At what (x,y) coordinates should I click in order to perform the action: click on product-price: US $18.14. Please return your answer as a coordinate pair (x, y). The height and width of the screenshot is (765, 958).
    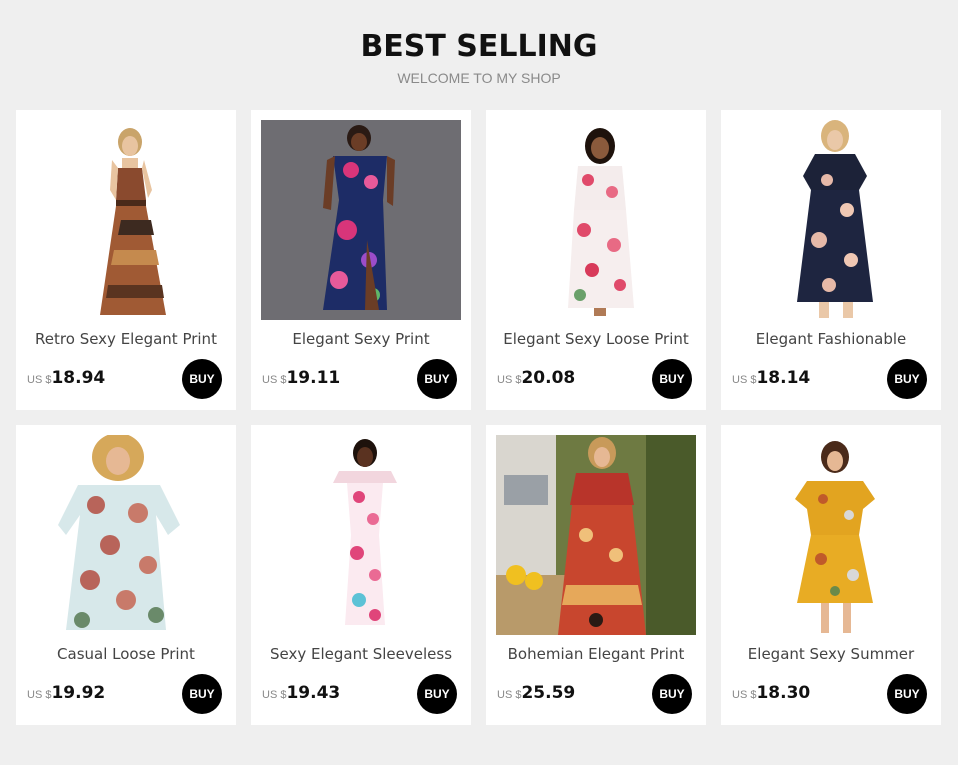
    Looking at the image, I should click on (771, 378).